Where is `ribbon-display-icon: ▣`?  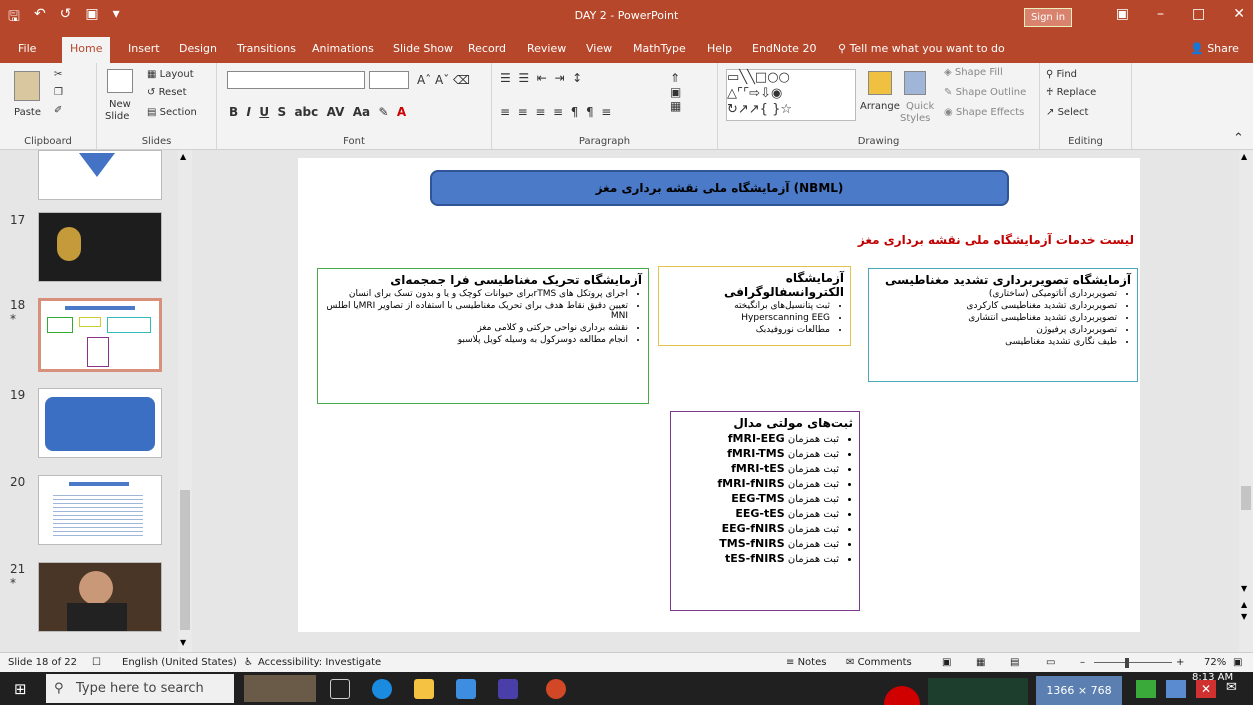
ribbon-display-icon: ▣ is located at coordinates (1122, 14).